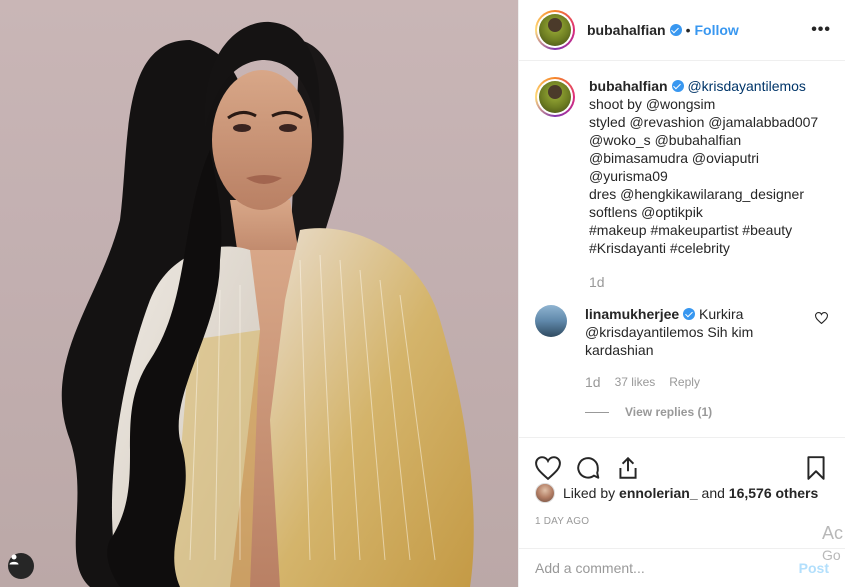 Image resolution: width=845 pixels, height=587 pixels. What do you see at coordinates (21, 566) in the screenshot?
I see `user-tag-icon` at bounding box center [21, 566].